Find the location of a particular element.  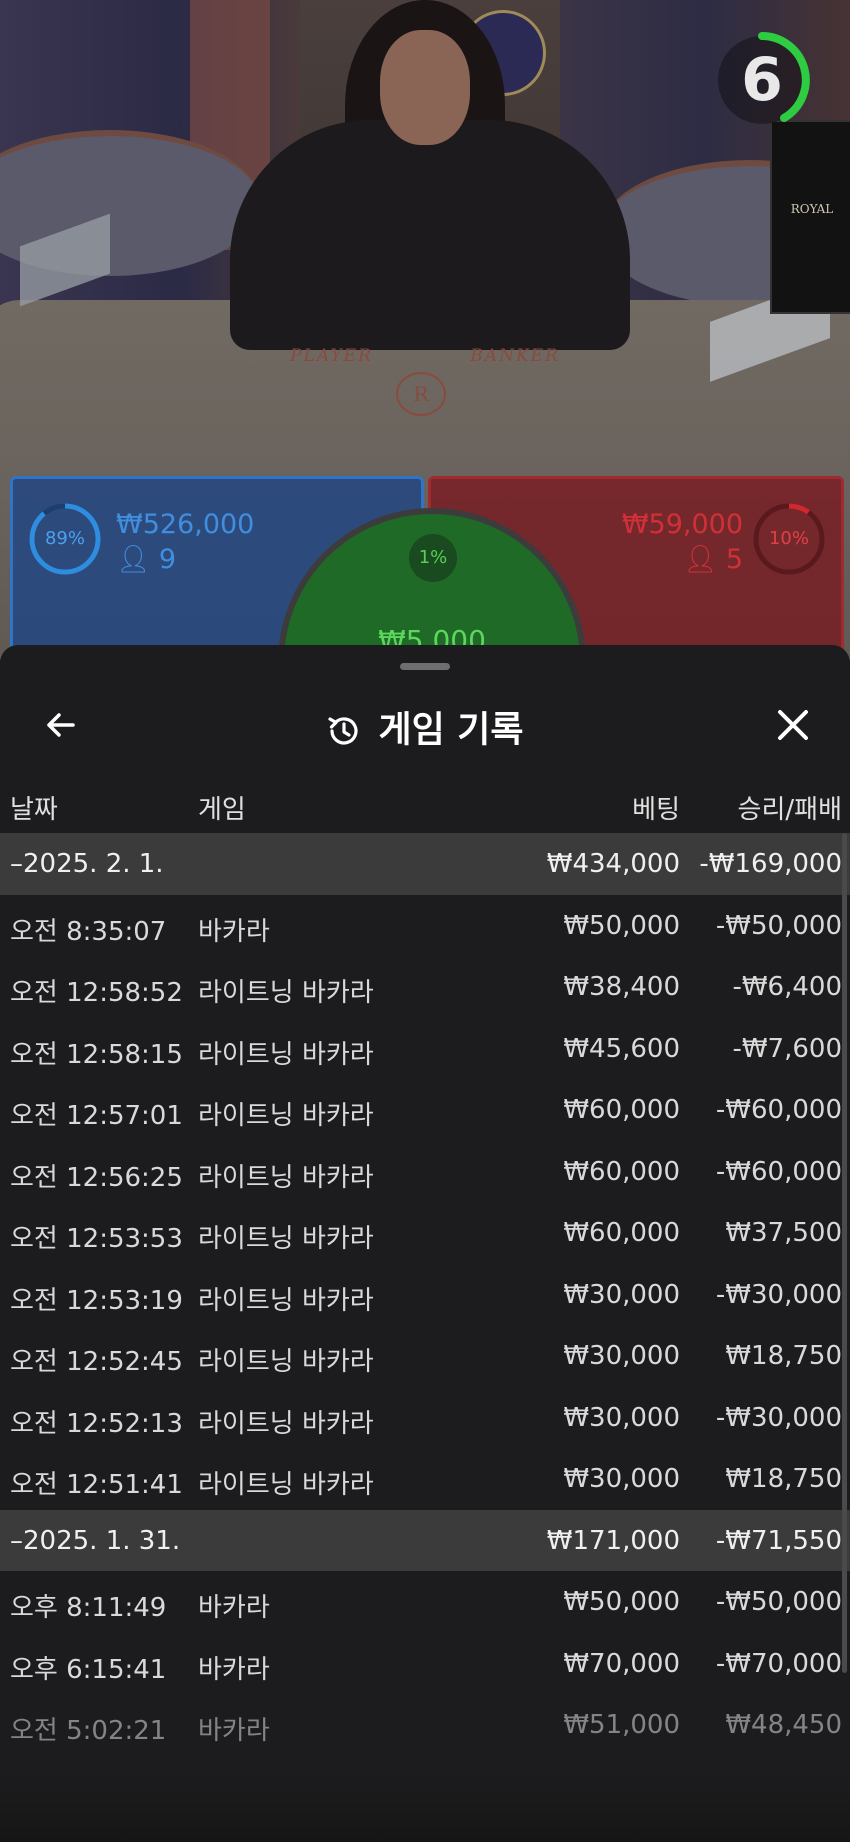

table-row: 오전 12:53:19 라이트닝 바카라 ₩30,000 -₩30,000 is located at coordinates (425, 1295).